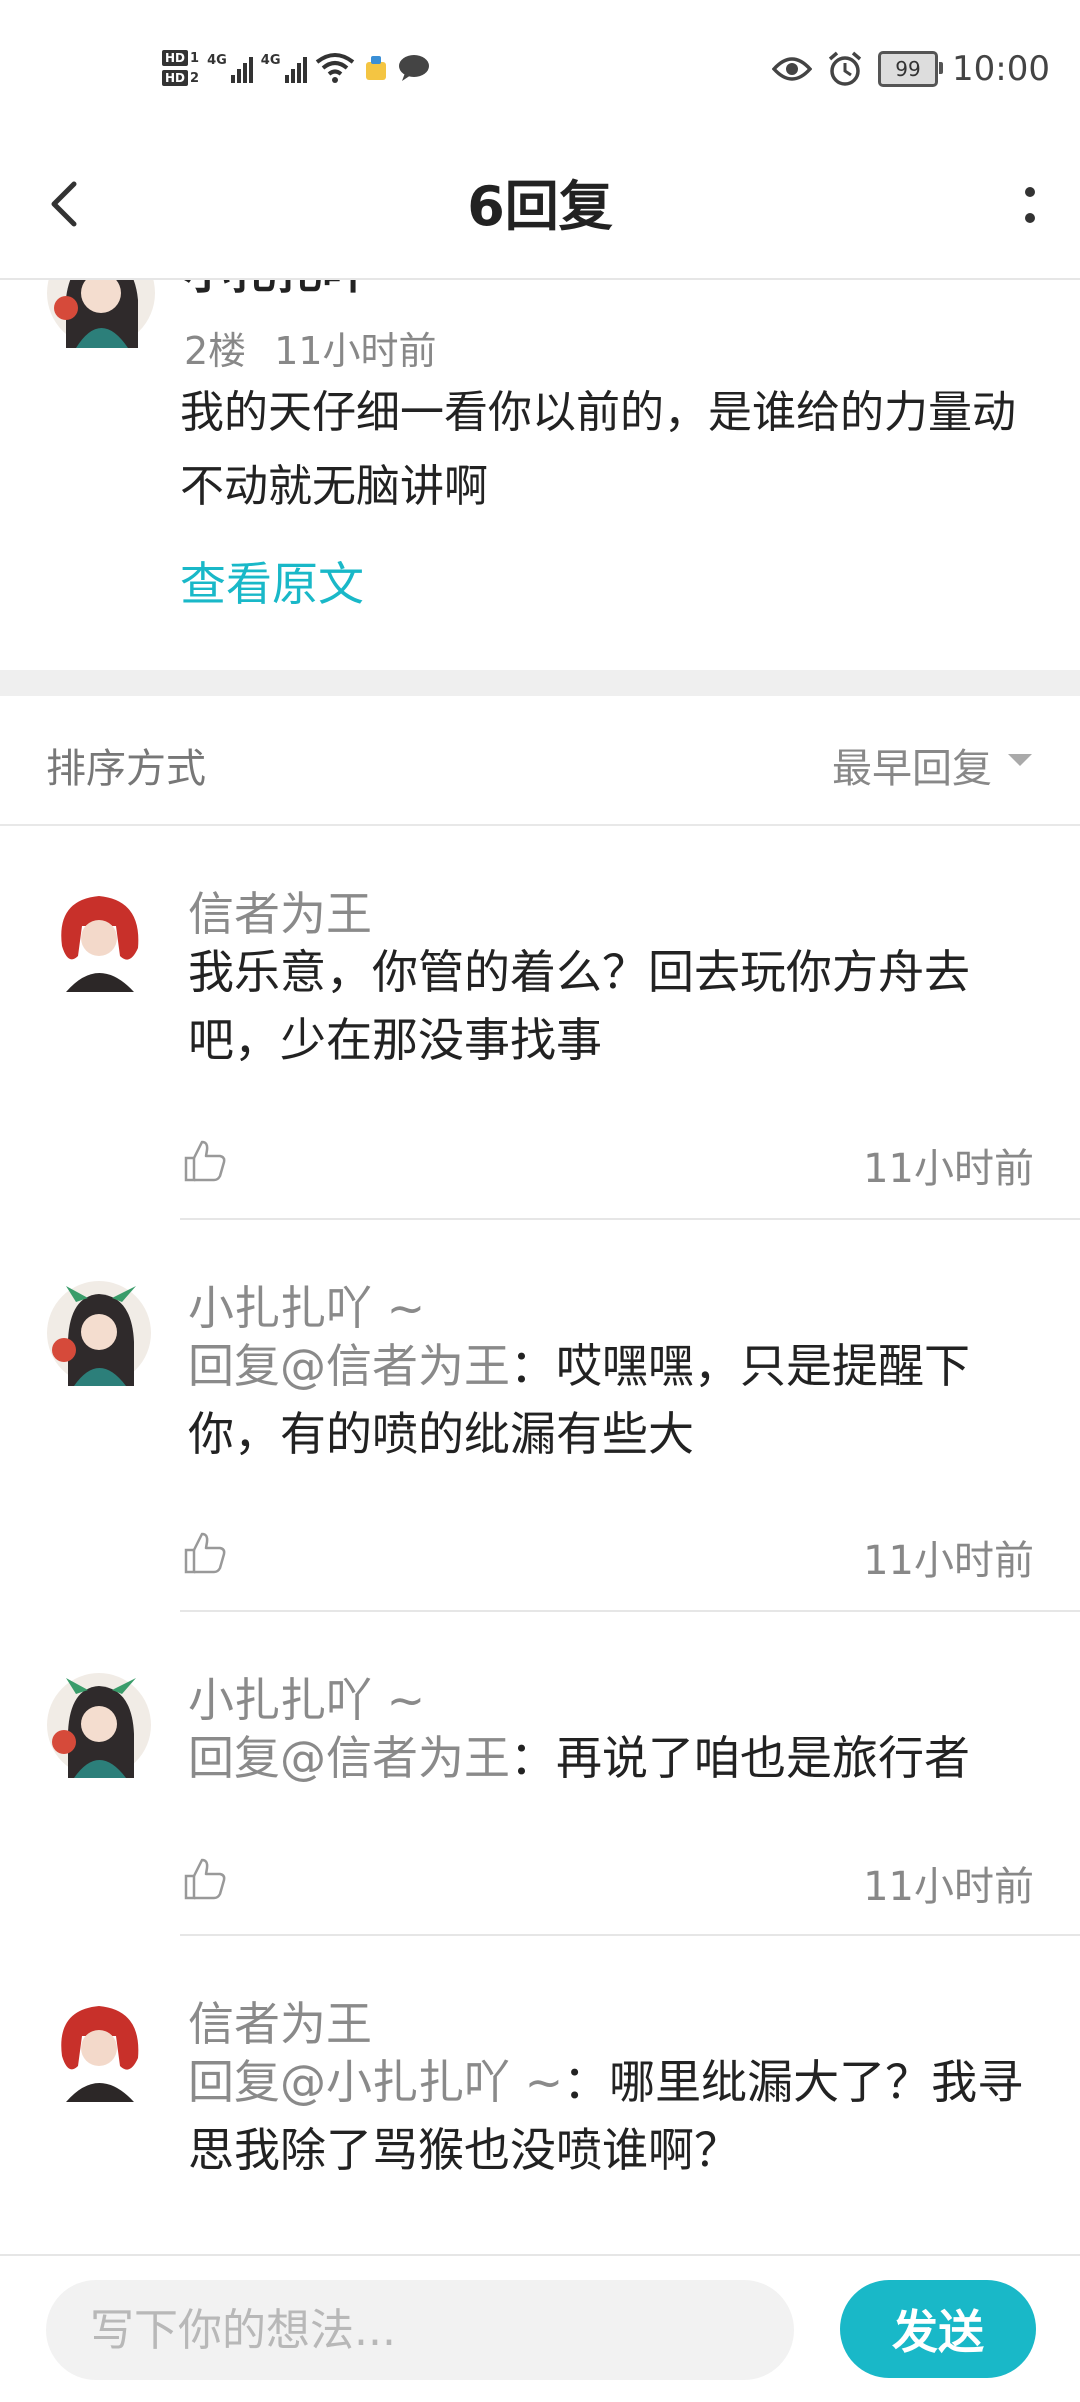 The height and width of the screenshot is (2402, 1080). What do you see at coordinates (272, 581) in the screenshot?
I see `view-original-link: 查看原文` at bounding box center [272, 581].